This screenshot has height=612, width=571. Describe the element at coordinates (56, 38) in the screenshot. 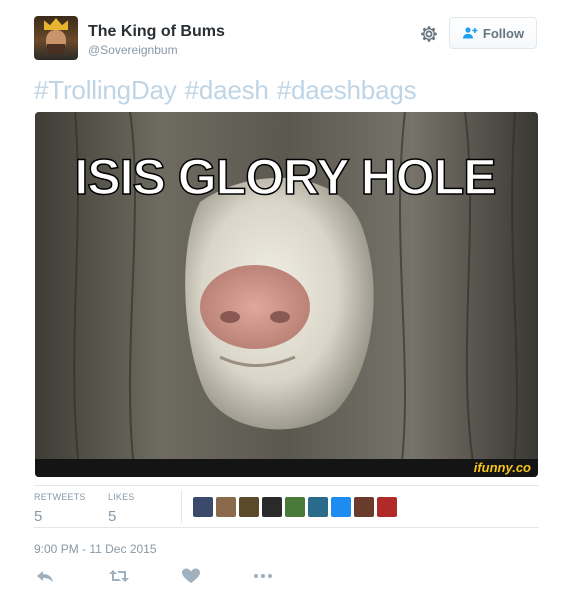

I see `avatar` at that location.